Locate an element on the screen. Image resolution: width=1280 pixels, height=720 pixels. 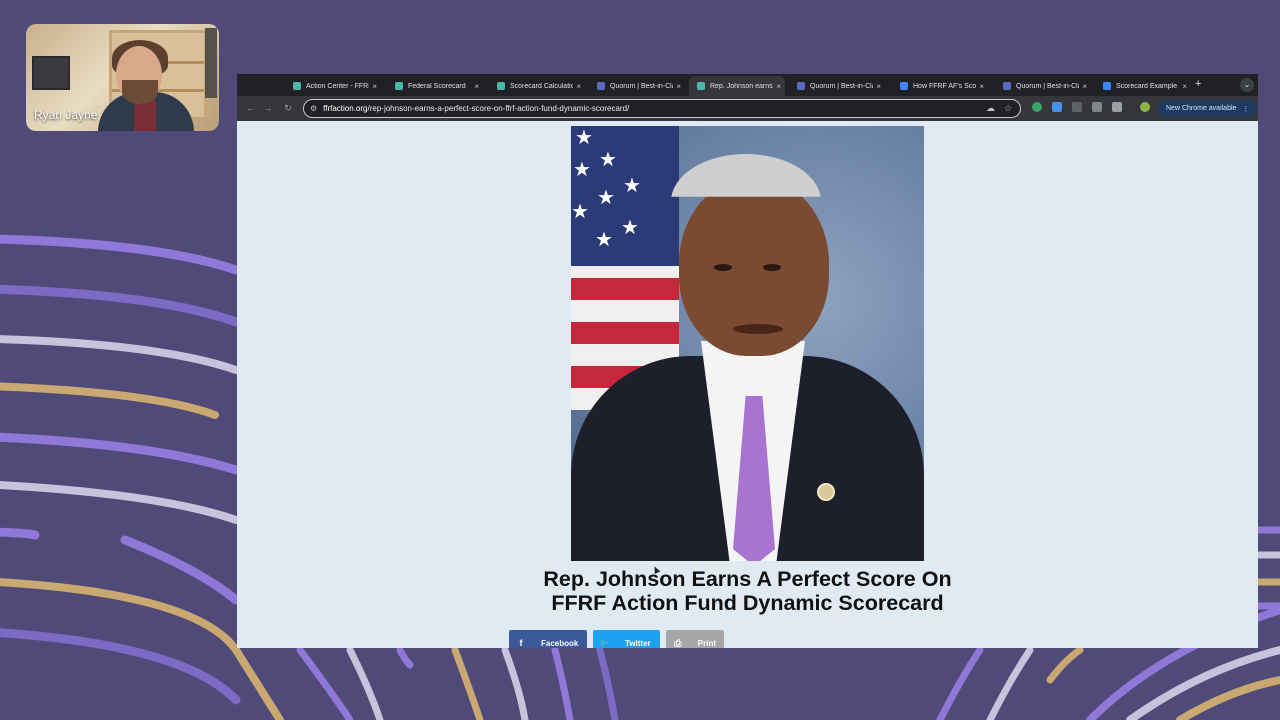
puzzle-icon is located at coordinates (1117, 107).